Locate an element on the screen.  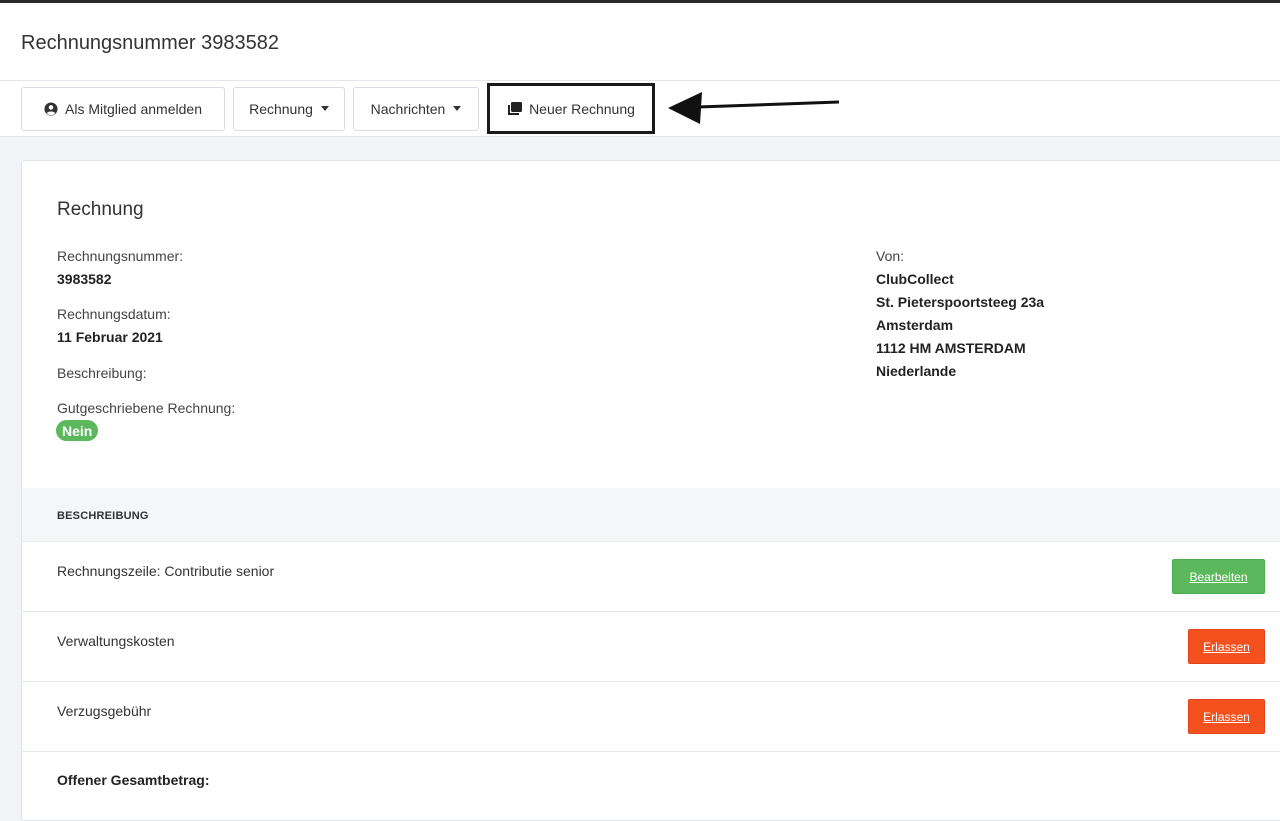
row-description: Rechnungszeile: Contributie senior is located at coordinates (166, 571).